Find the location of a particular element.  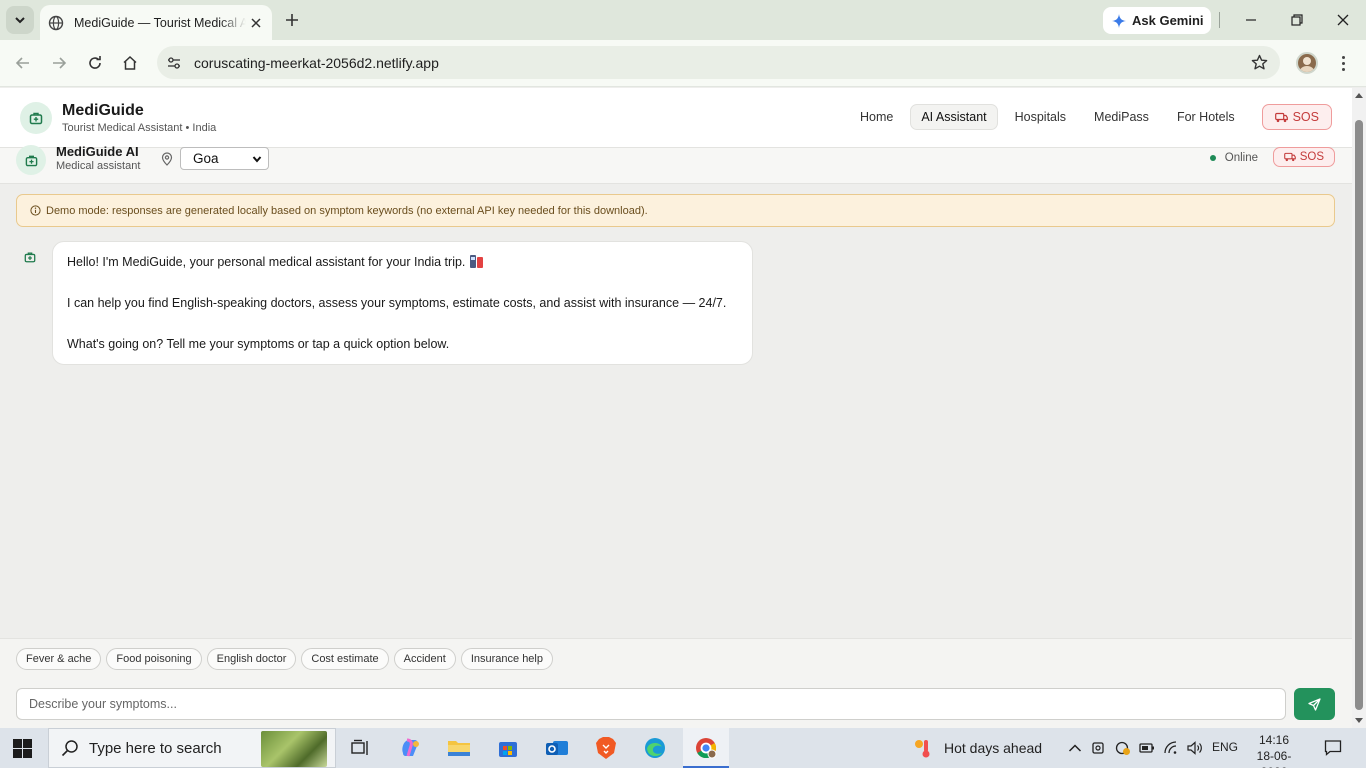

logo is located at coordinates (36, 118).